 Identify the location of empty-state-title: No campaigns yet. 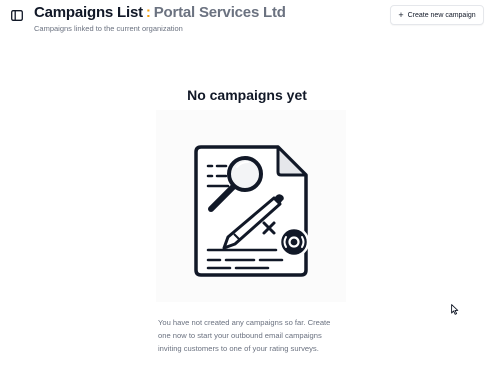
(247, 95).